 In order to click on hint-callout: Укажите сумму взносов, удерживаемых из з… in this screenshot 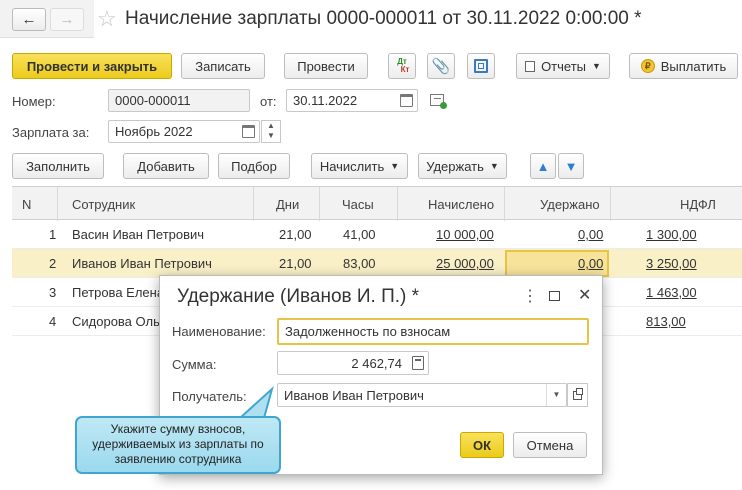, I will do `click(178, 445)`.